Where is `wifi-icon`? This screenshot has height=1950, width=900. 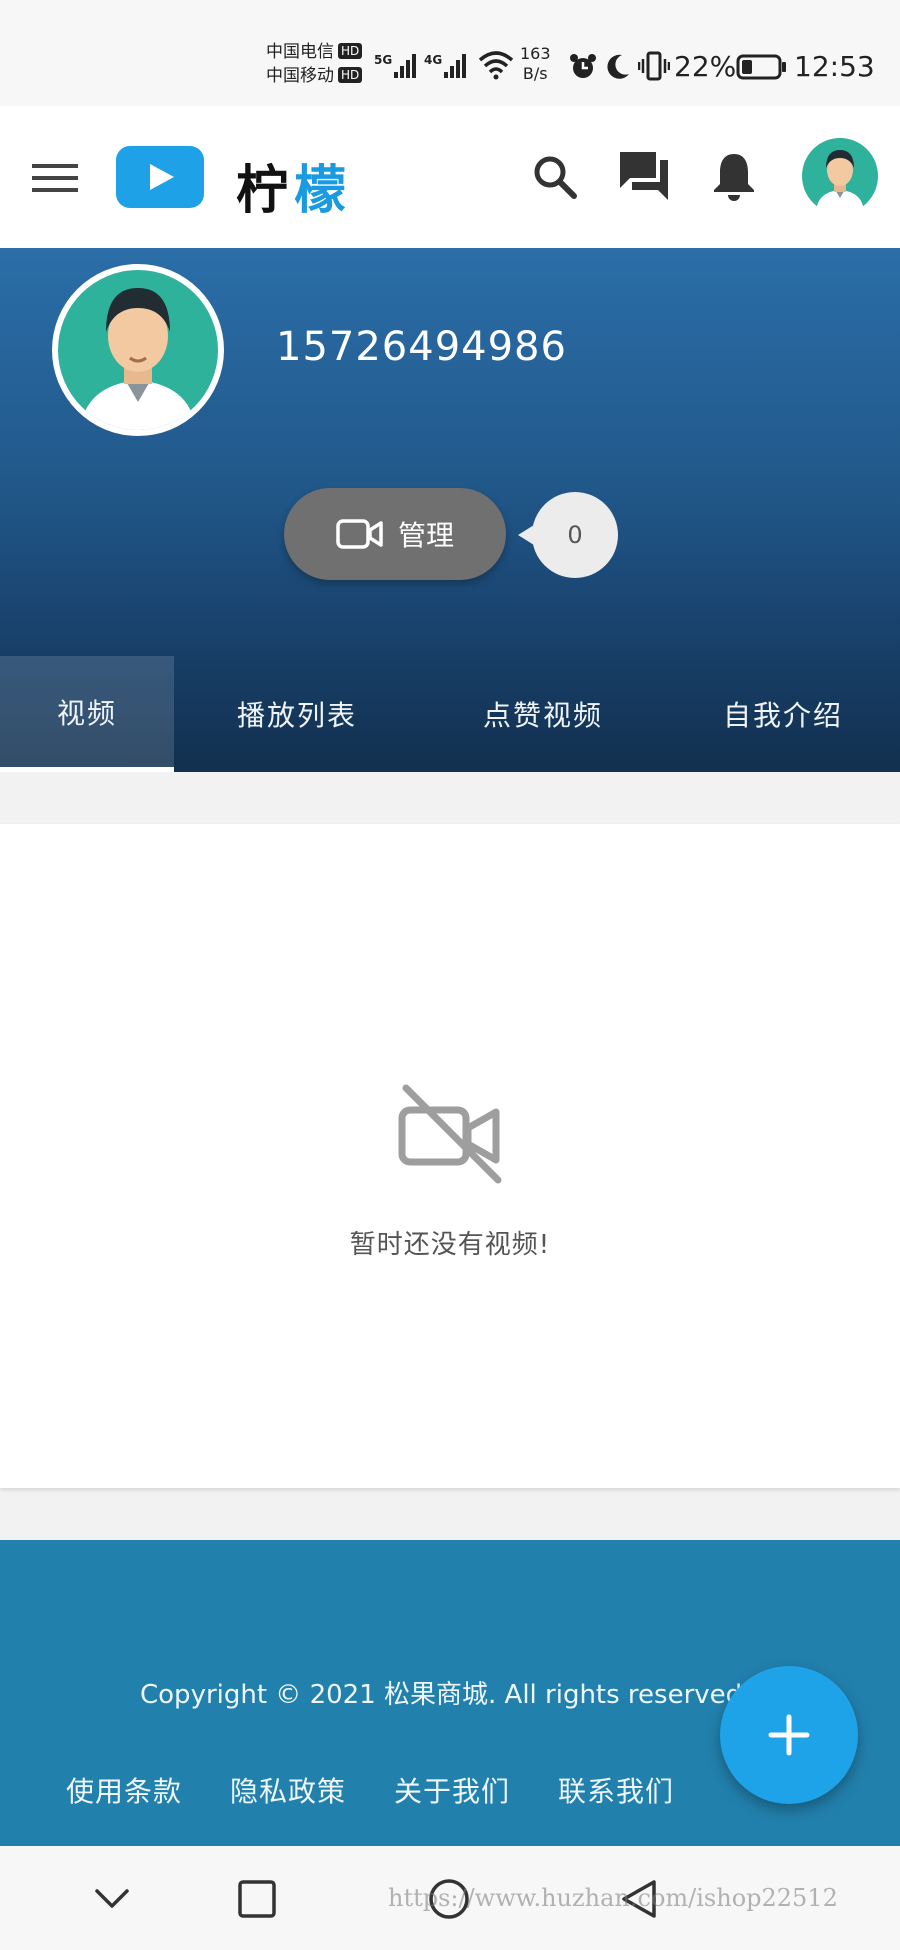
wifi-icon is located at coordinates (496, 65).